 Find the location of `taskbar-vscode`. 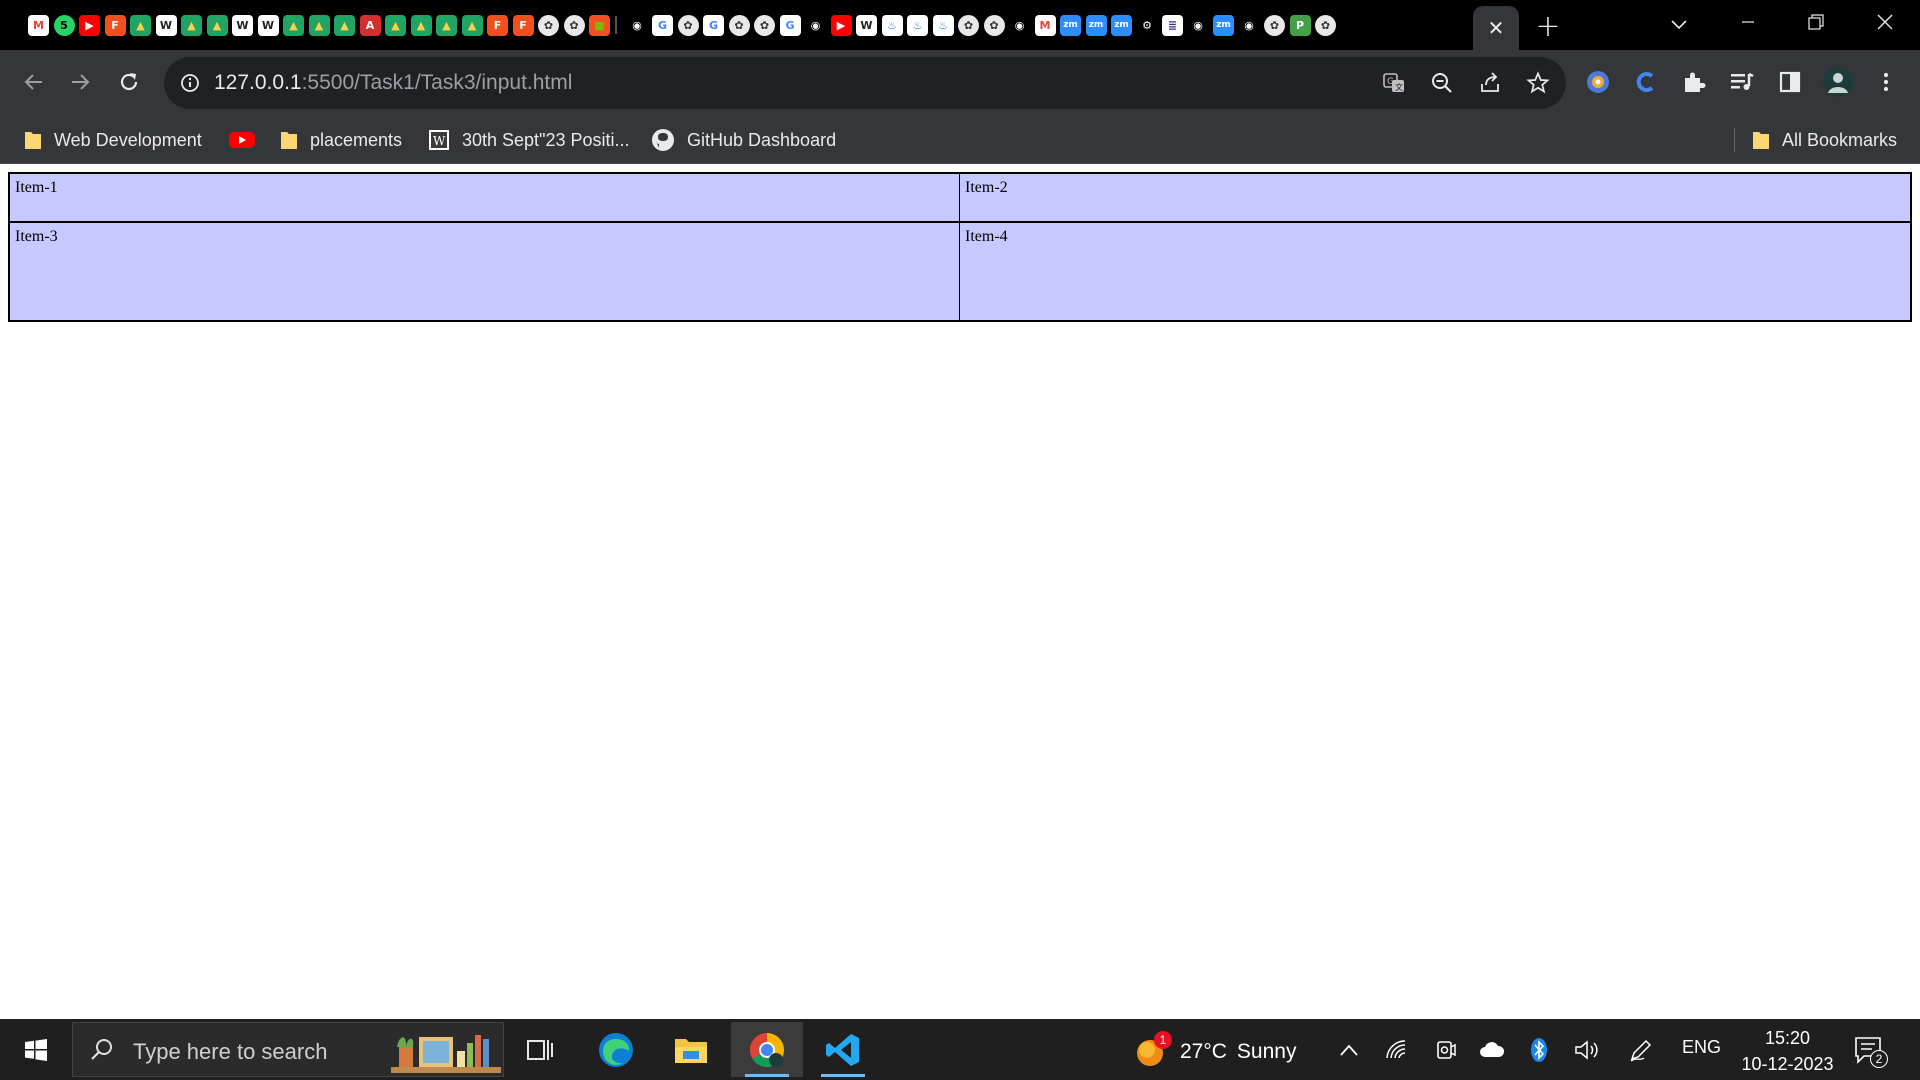

taskbar-vscode is located at coordinates (843, 1049).